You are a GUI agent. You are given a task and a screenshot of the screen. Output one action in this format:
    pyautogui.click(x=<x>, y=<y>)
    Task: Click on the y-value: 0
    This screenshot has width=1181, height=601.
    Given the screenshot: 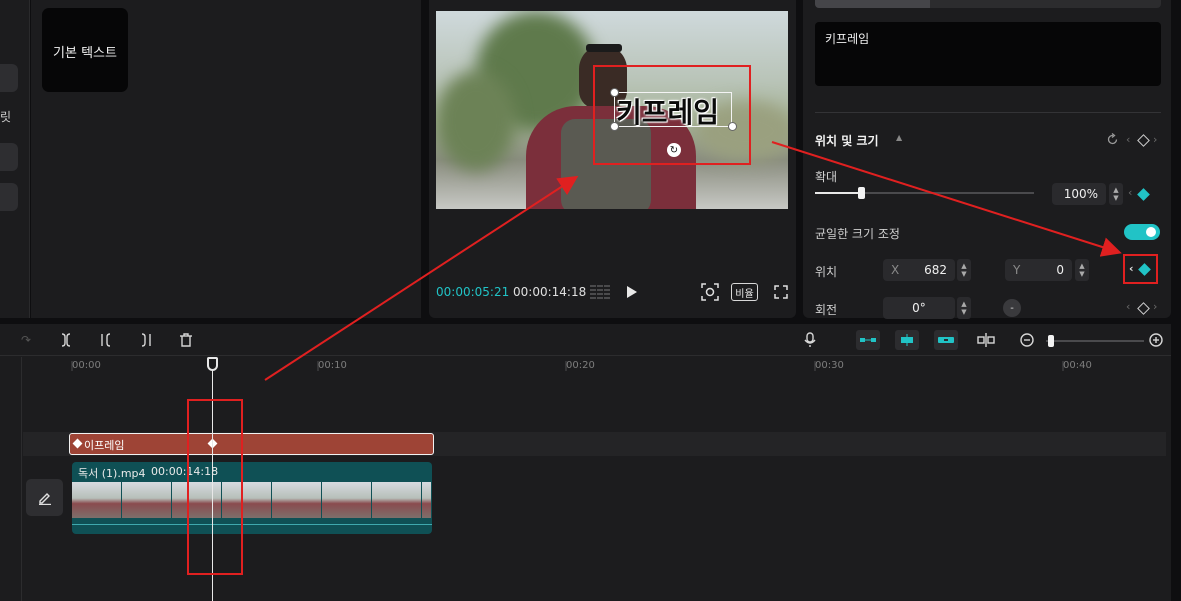 What is the action you would take?
    pyautogui.click(x=1060, y=270)
    